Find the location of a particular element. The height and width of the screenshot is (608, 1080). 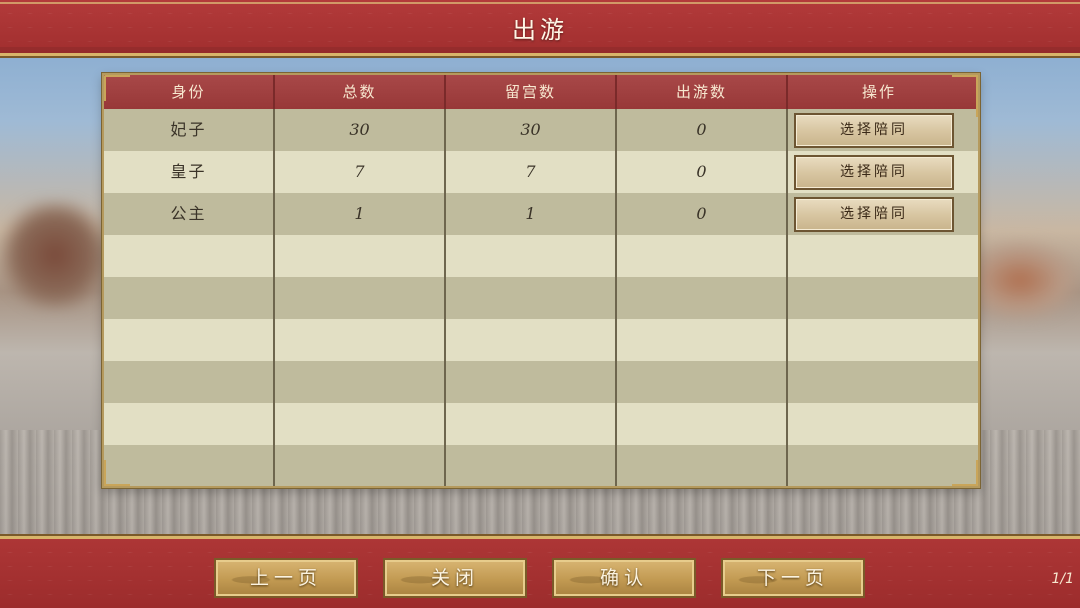

background-building-left is located at coordinates (55, 255).